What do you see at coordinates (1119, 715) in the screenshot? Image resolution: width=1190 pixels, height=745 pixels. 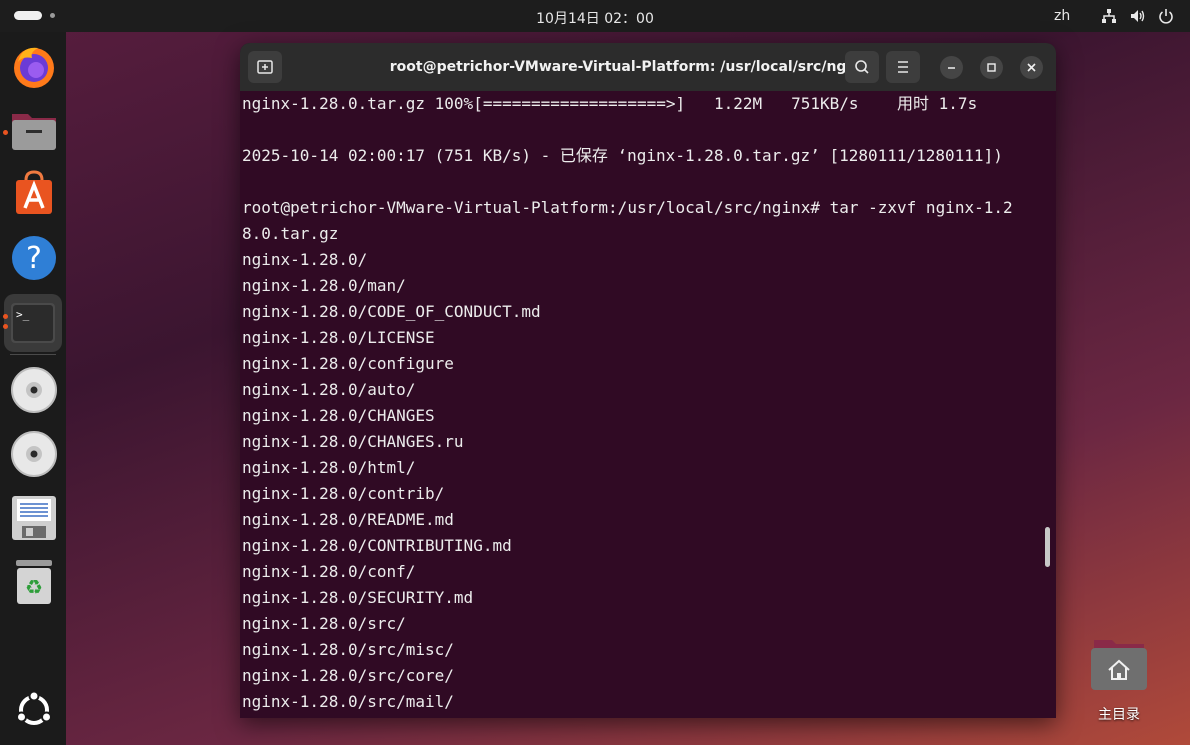 I see `home-folder-label: 主目录` at bounding box center [1119, 715].